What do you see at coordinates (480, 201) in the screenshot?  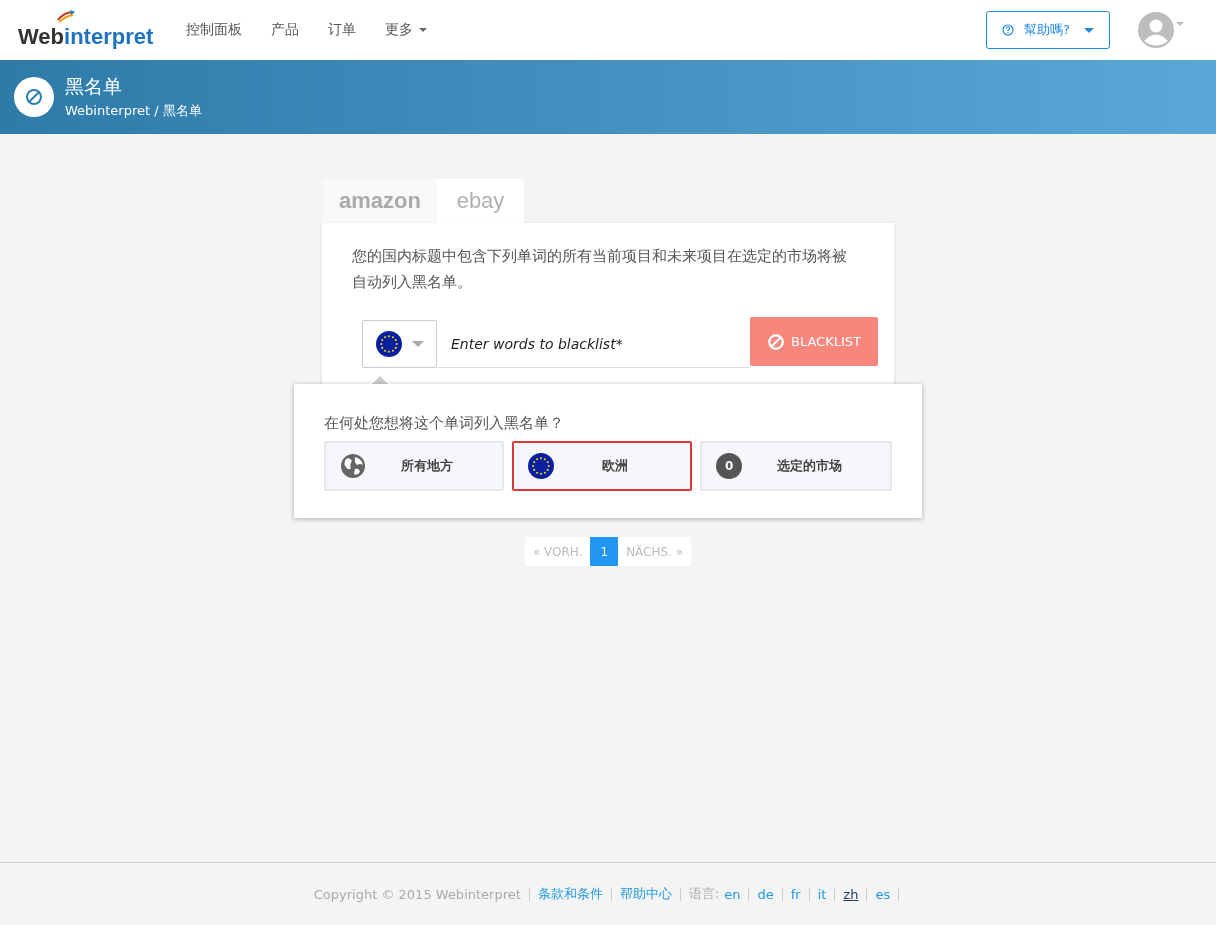 I see `marketplace-tab: ebay` at bounding box center [480, 201].